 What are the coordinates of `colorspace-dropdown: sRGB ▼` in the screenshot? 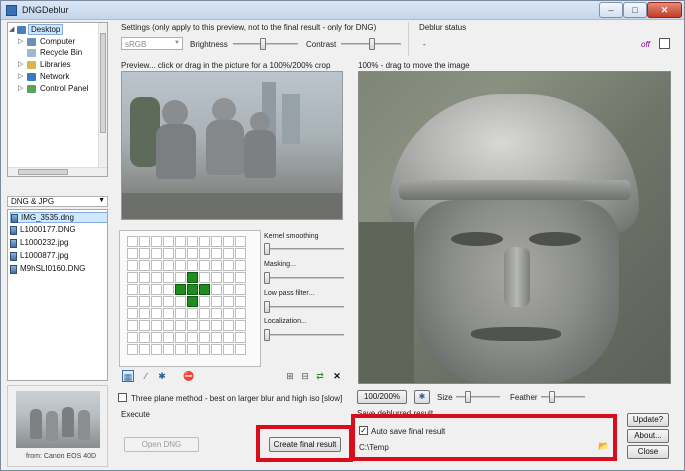 It's located at (152, 43).